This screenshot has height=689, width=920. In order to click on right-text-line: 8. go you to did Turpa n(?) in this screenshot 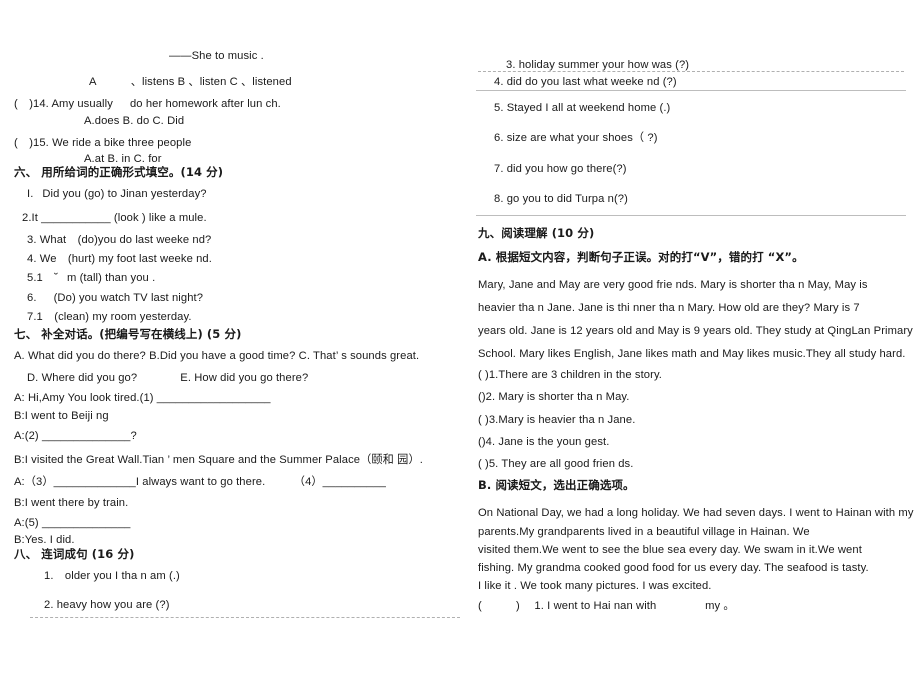, I will do `click(561, 199)`.